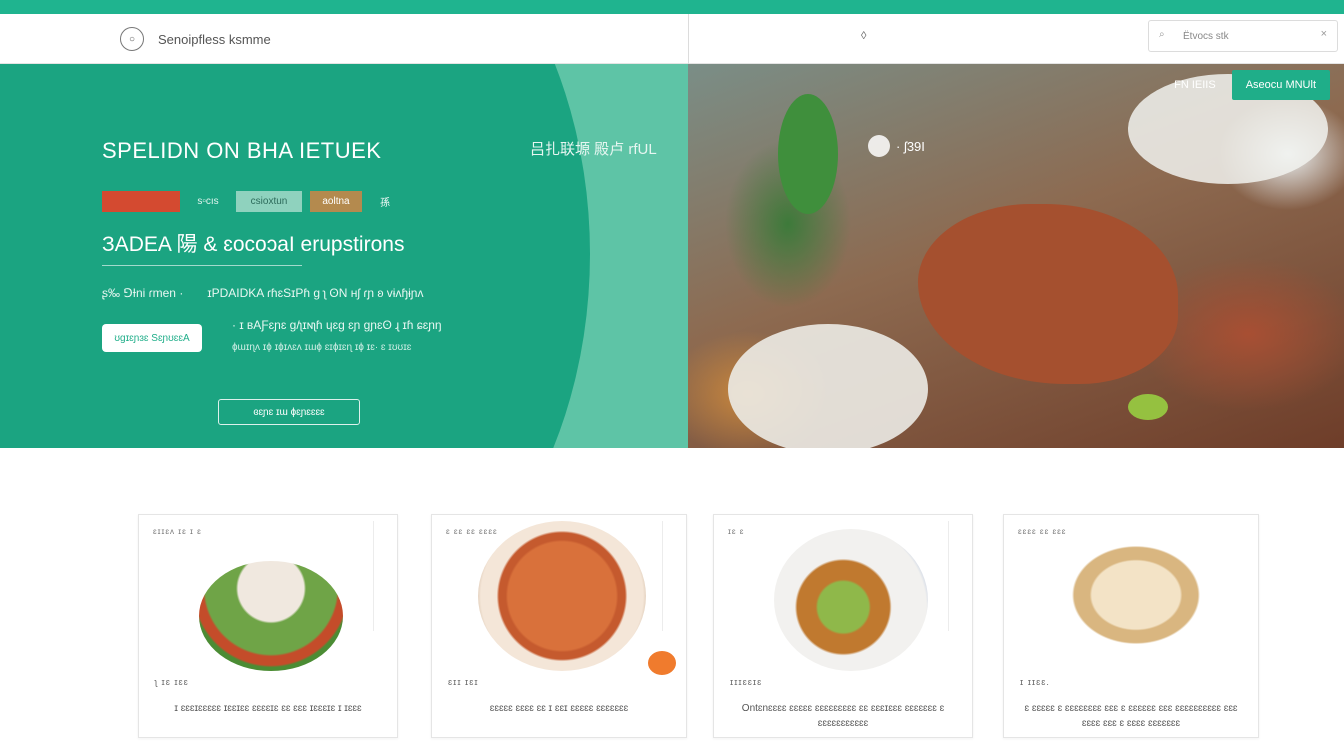 The height and width of the screenshot is (750, 1344). Describe the element at coordinates (242, 150) in the screenshot. I see `hero-title: SPELIDN ON BHA IETUEK` at that location.